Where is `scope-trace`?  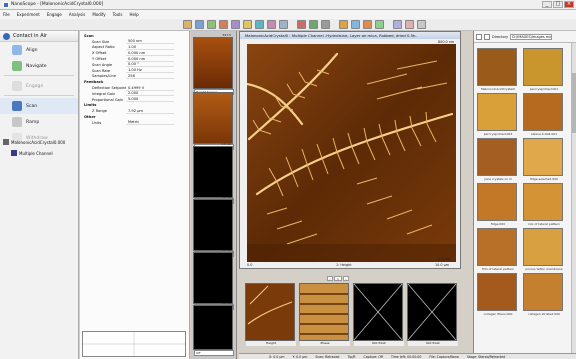
scope-trace is located at coordinates (134, 344).